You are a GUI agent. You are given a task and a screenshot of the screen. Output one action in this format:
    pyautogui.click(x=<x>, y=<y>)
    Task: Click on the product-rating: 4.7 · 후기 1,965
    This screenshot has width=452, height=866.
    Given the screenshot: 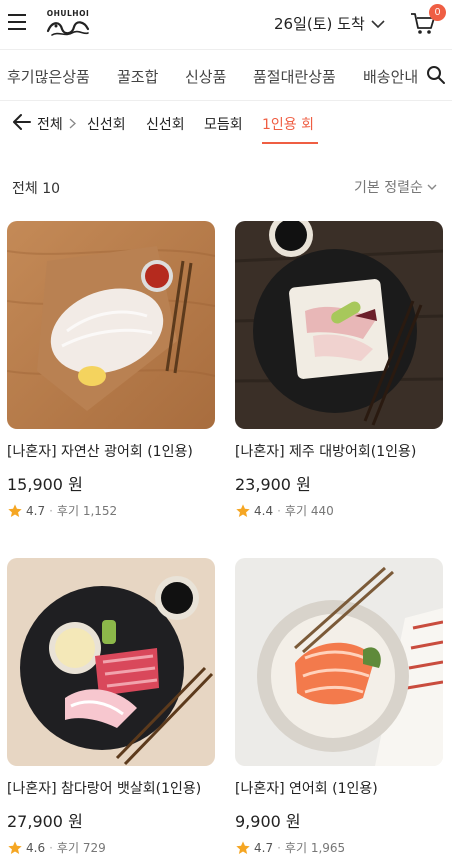 What is the action you would take?
    pyautogui.click(x=290, y=847)
    